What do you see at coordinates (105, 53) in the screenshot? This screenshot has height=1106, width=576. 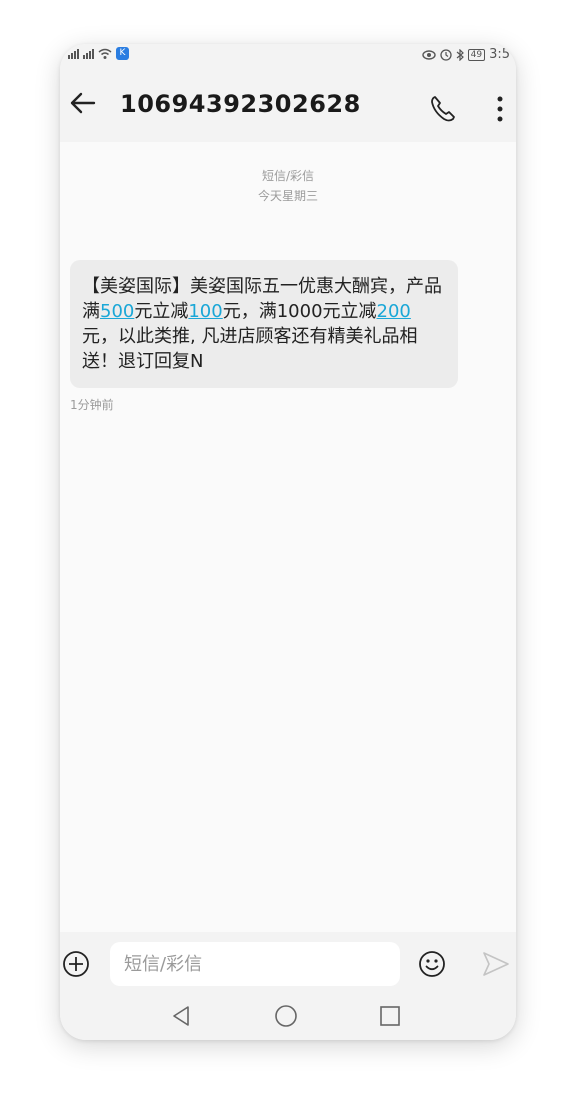 I see `wifi-icon` at bounding box center [105, 53].